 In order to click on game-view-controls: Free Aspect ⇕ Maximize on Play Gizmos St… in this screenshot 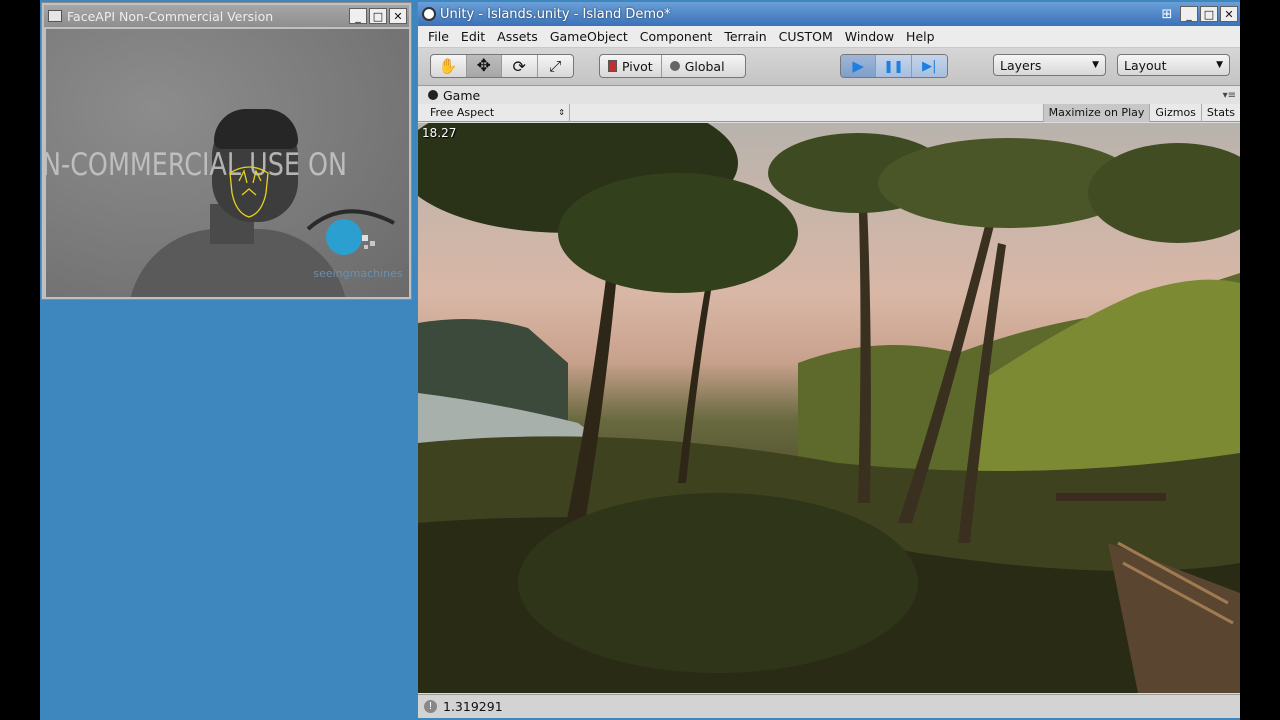, I will do `click(829, 112)`.